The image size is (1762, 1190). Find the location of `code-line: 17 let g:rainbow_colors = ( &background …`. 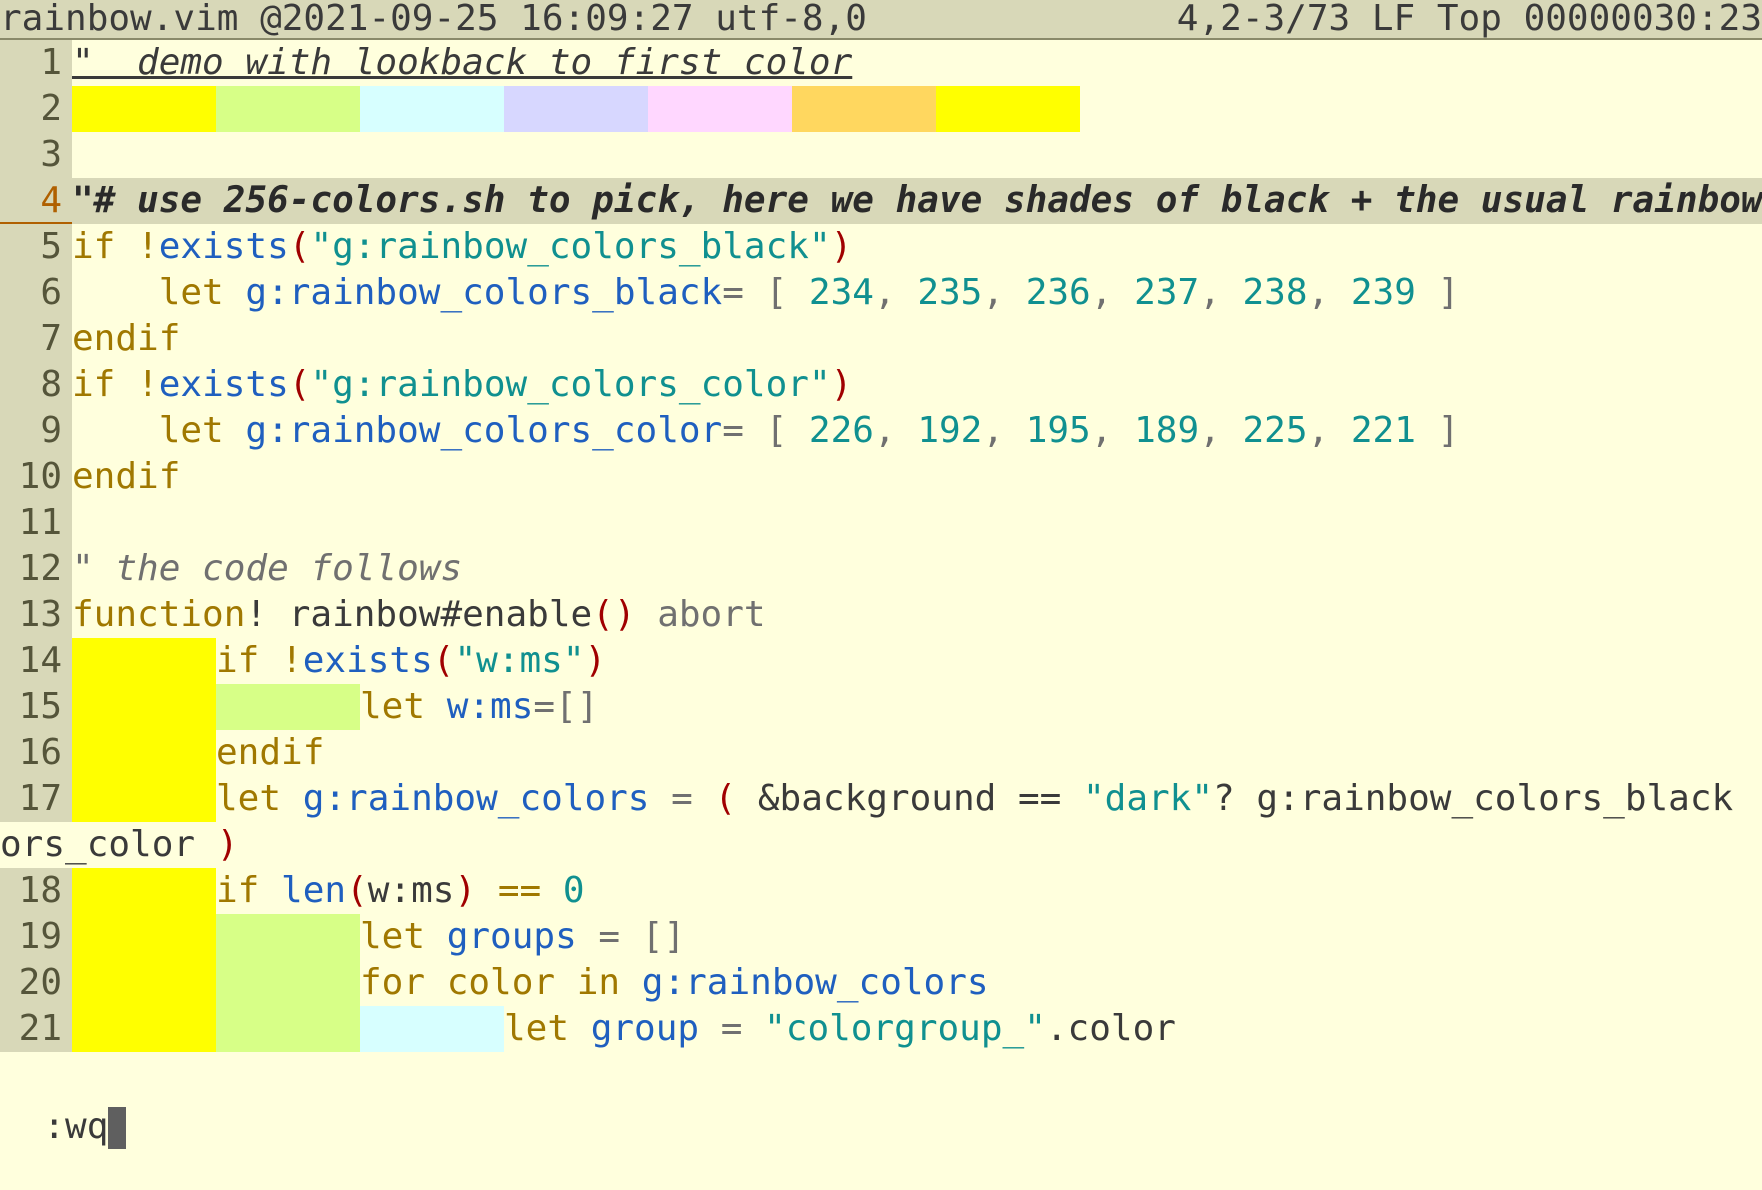

code-line: 17 let g:rainbow_colors = ( &background … is located at coordinates (881, 799).